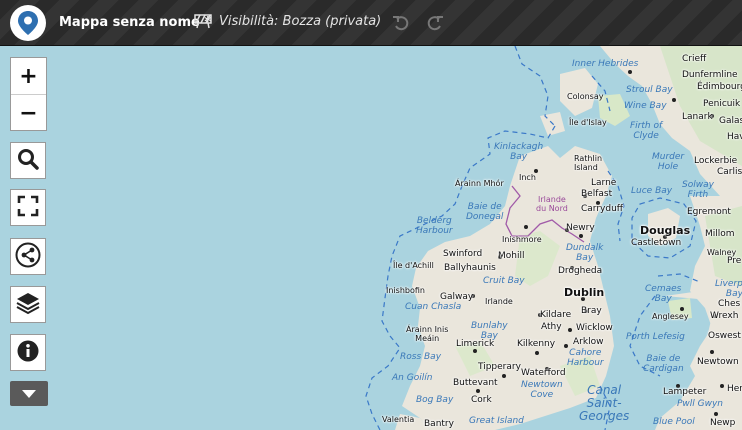 Image resolution: width=742 pixels, height=430 pixels. Describe the element at coordinates (475, 383) in the screenshot. I see `city-buttevant: Buttevant` at that location.